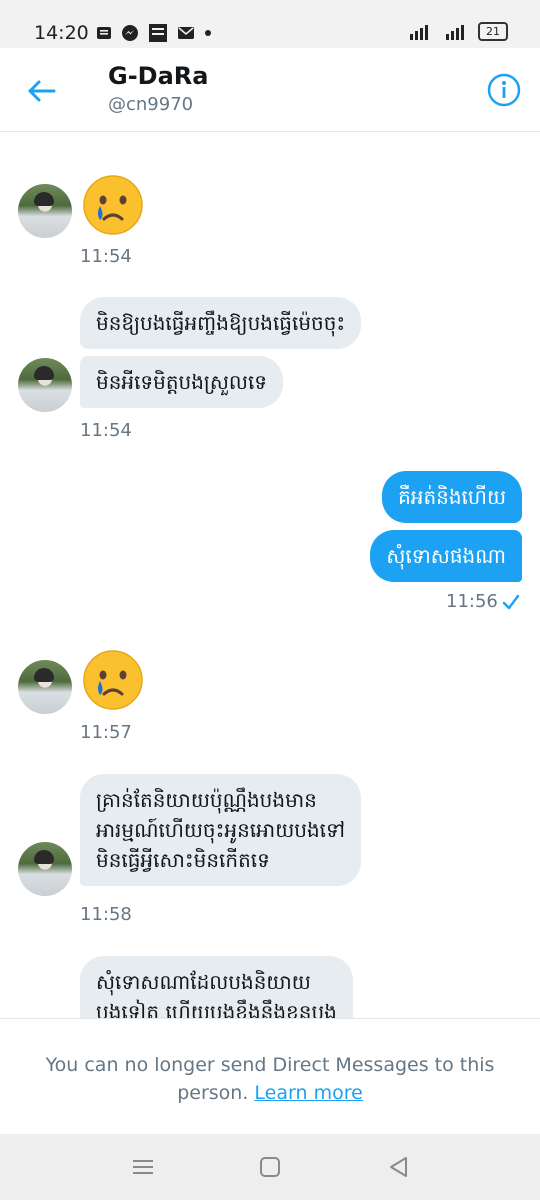 Image resolution: width=540 pixels, height=1200 pixels. Describe the element at coordinates (452, 497) in the screenshot. I see `message-bubble-outgoing: គឺអត់និងហើយ` at that location.